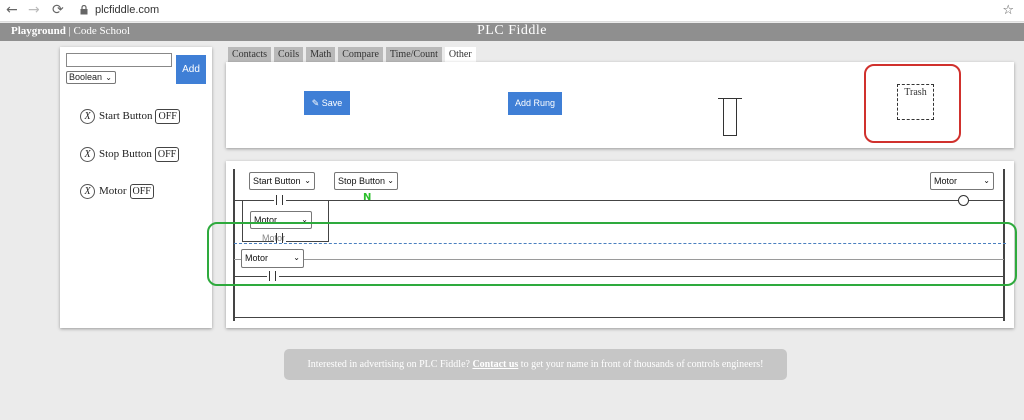  I want to click on tab-contacts: Contacts, so click(249, 54).